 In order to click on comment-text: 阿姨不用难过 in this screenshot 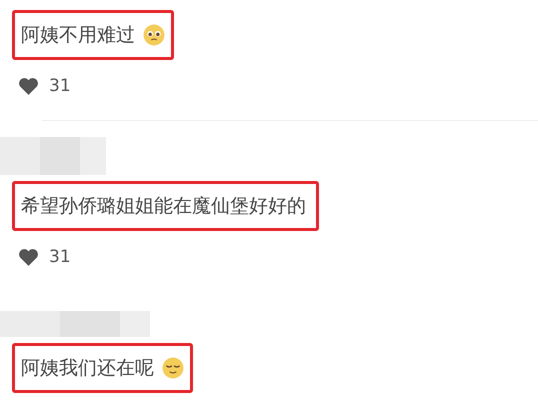, I will do `click(78, 35)`.